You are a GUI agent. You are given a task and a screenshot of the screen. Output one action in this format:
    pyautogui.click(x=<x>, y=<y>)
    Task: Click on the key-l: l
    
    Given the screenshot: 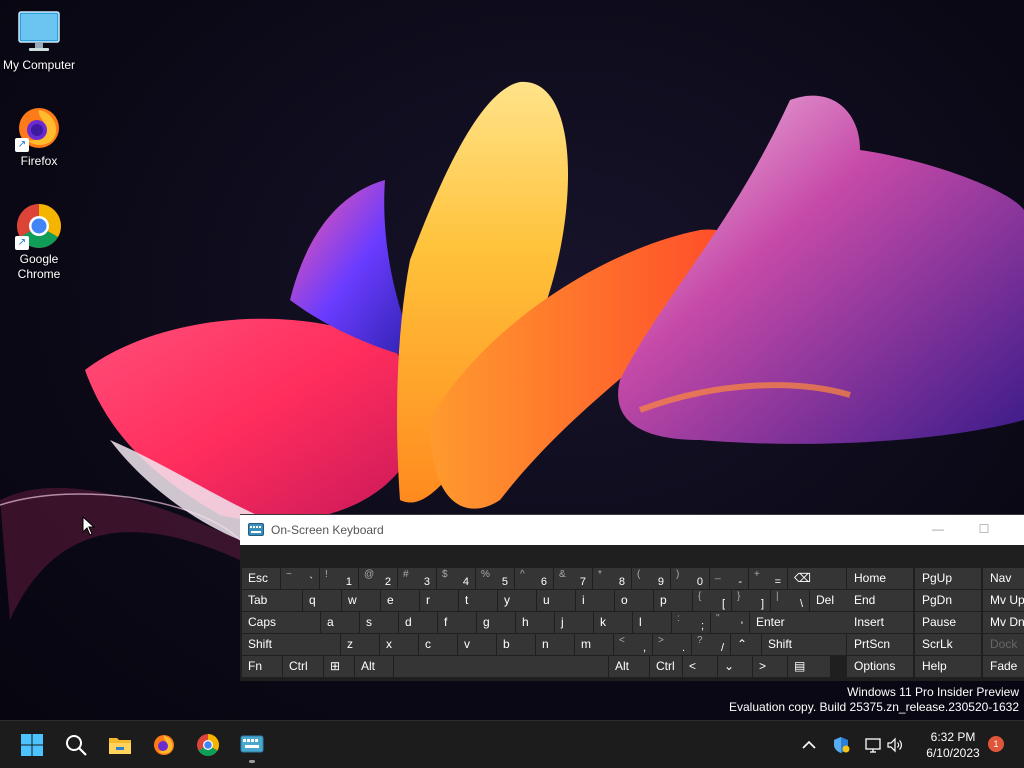 What is the action you would take?
    pyautogui.click(x=652, y=622)
    